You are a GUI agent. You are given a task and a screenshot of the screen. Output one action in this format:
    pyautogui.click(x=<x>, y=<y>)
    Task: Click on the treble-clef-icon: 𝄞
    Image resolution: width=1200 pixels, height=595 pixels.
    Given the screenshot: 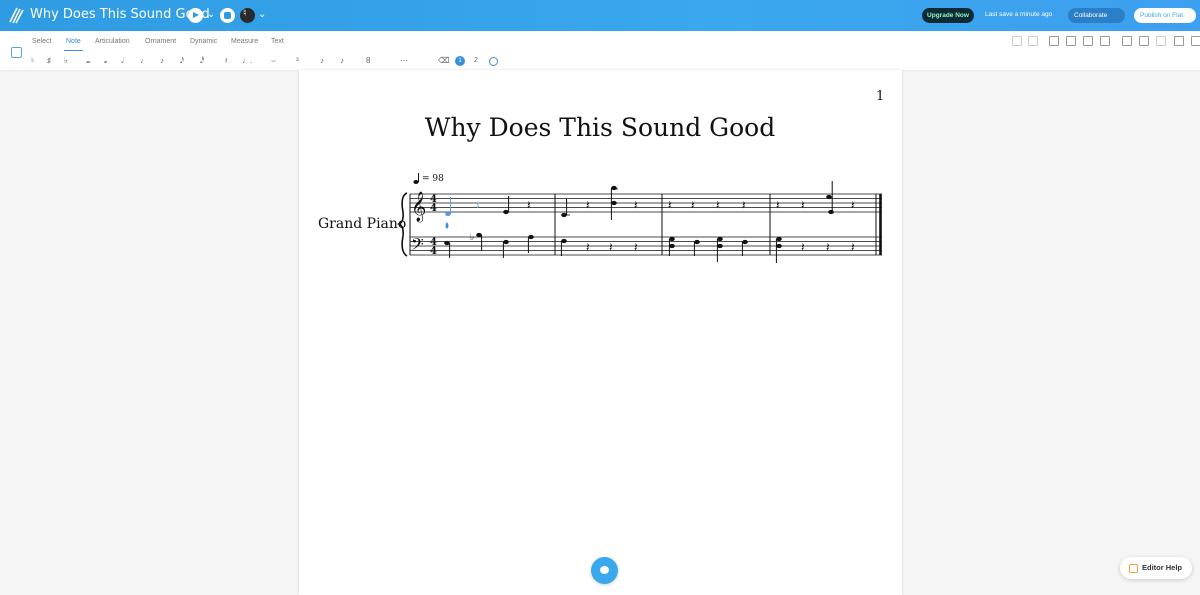 What is the action you would take?
    pyautogui.click(x=418, y=207)
    